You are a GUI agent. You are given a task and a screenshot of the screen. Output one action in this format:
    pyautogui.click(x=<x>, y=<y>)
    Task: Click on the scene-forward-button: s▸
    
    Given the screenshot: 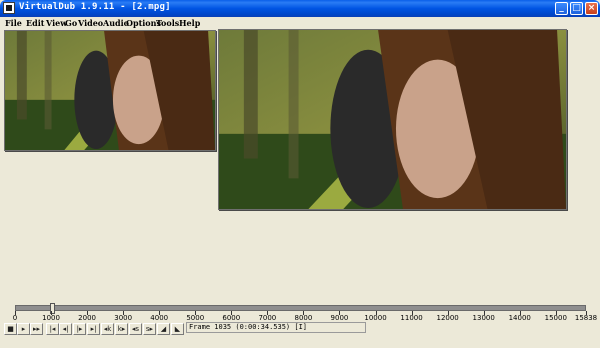 What is the action you would take?
    pyautogui.click(x=149, y=329)
    